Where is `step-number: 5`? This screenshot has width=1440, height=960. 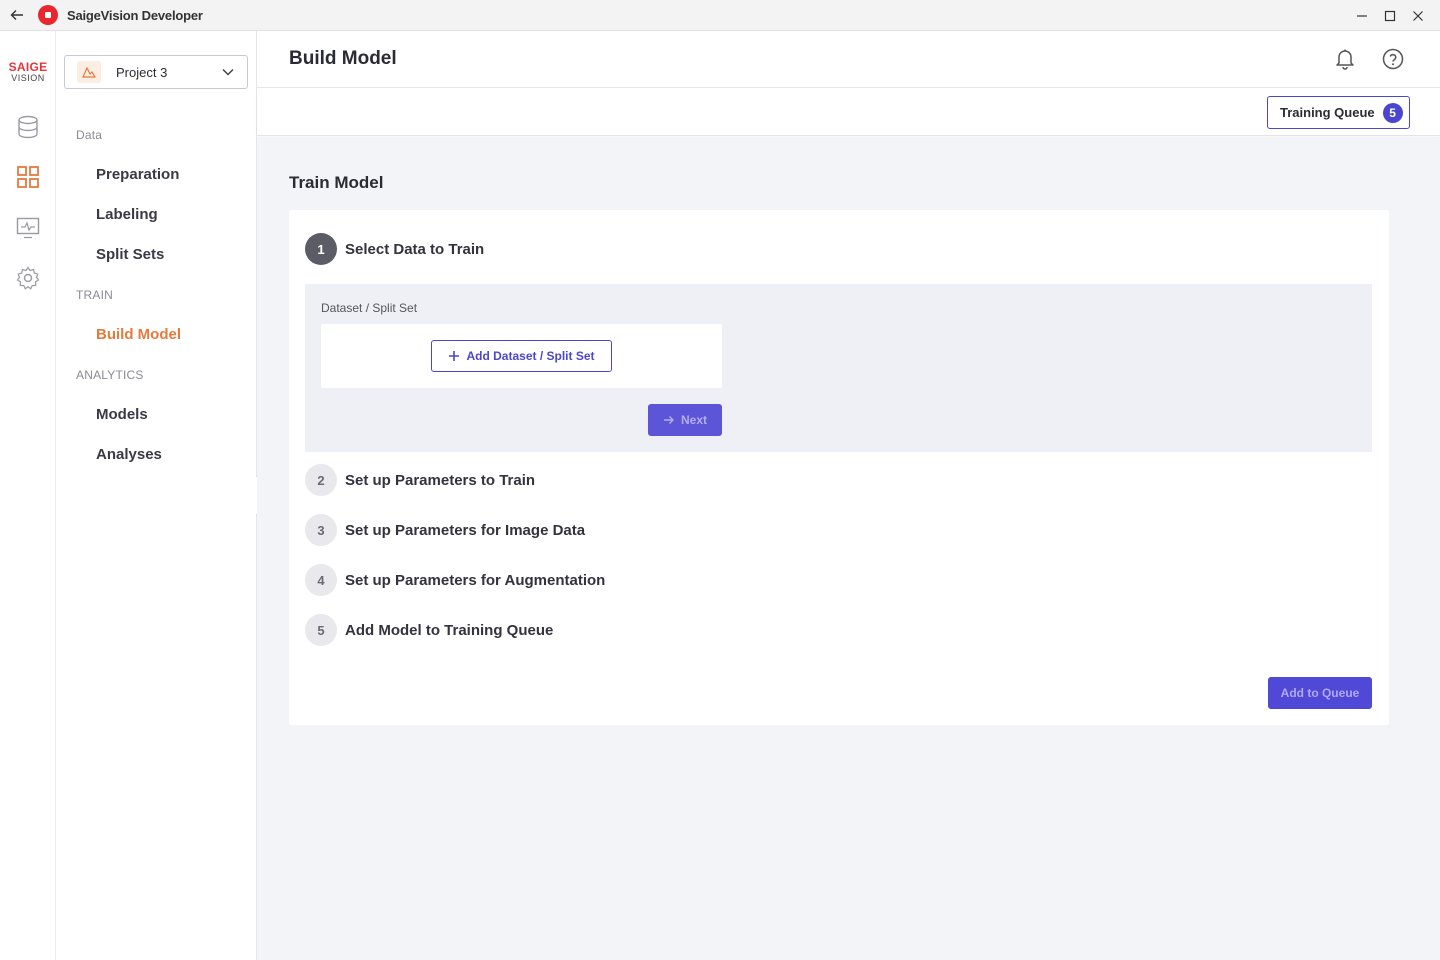 step-number: 5 is located at coordinates (321, 630).